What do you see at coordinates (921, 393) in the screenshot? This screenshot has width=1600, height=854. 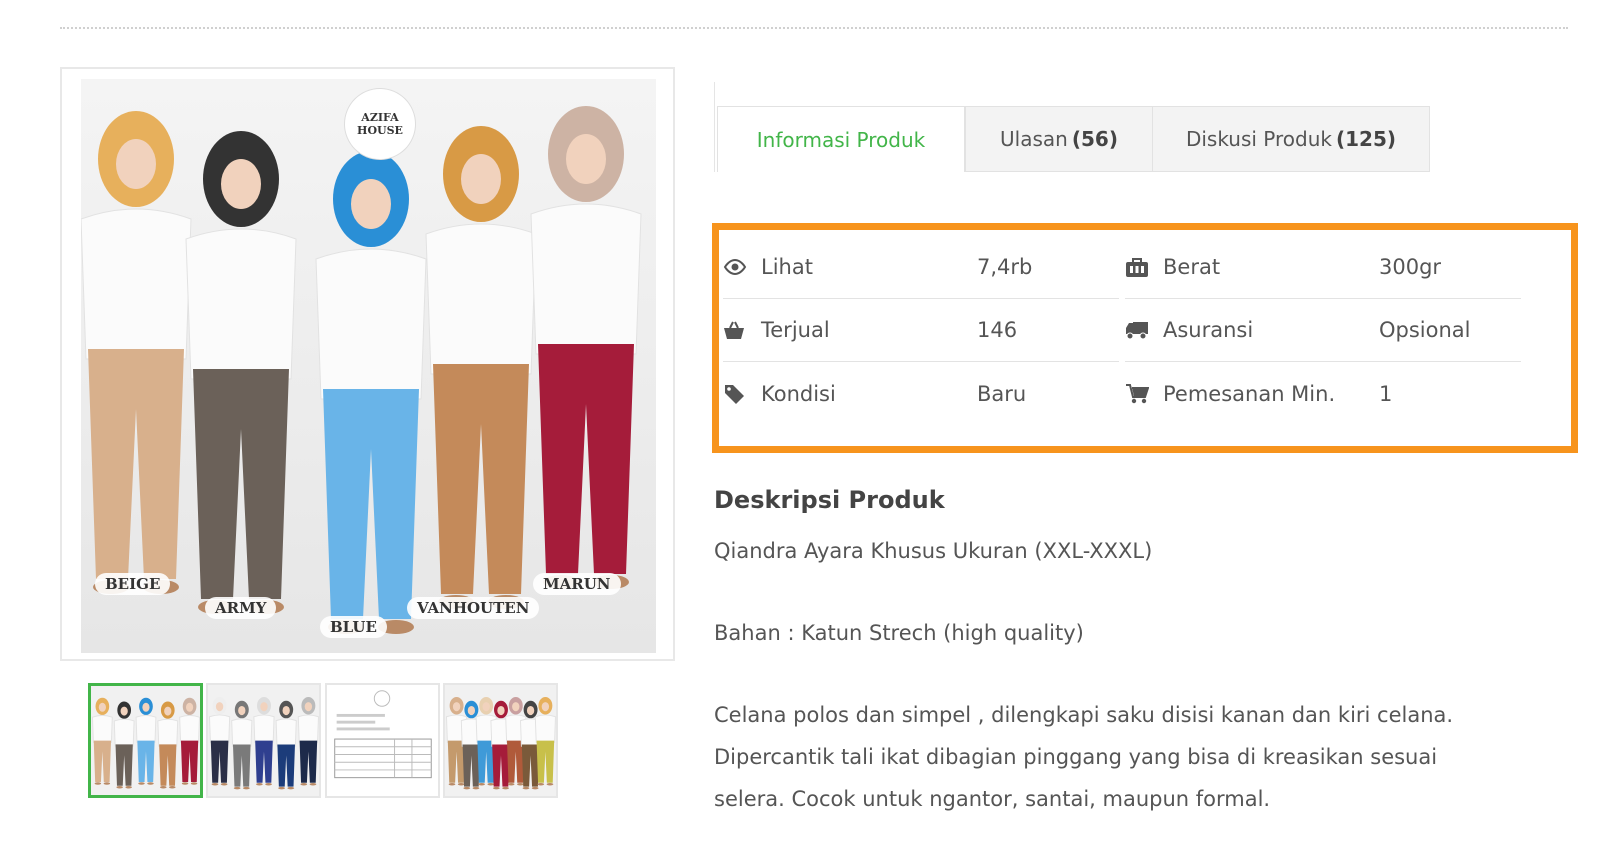 I see `info-row-kondisi: Kondisi Baru` at bounding box center [921, 393].